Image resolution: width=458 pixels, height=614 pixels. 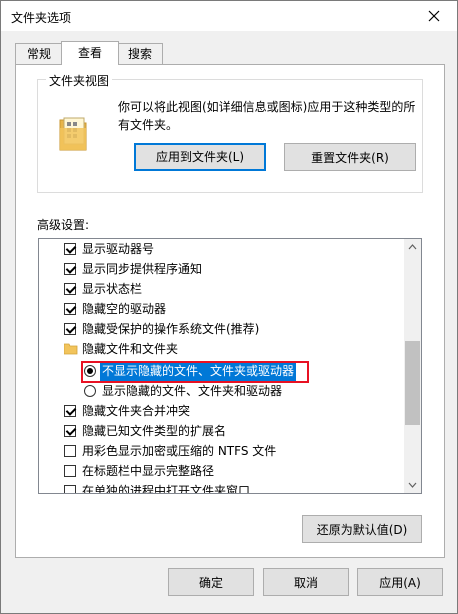 I want to click on vertical-scrollbar, so click(x=412, y=366).